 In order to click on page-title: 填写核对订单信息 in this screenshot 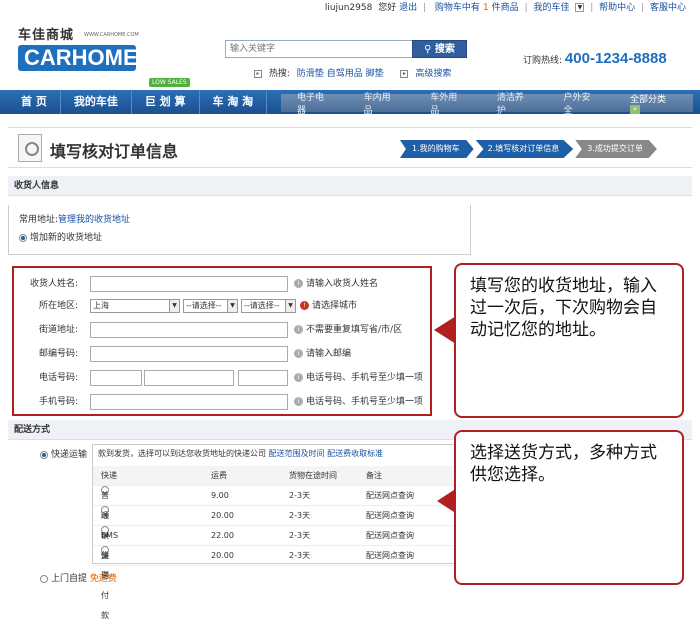, I will do `click(114, 151)`.